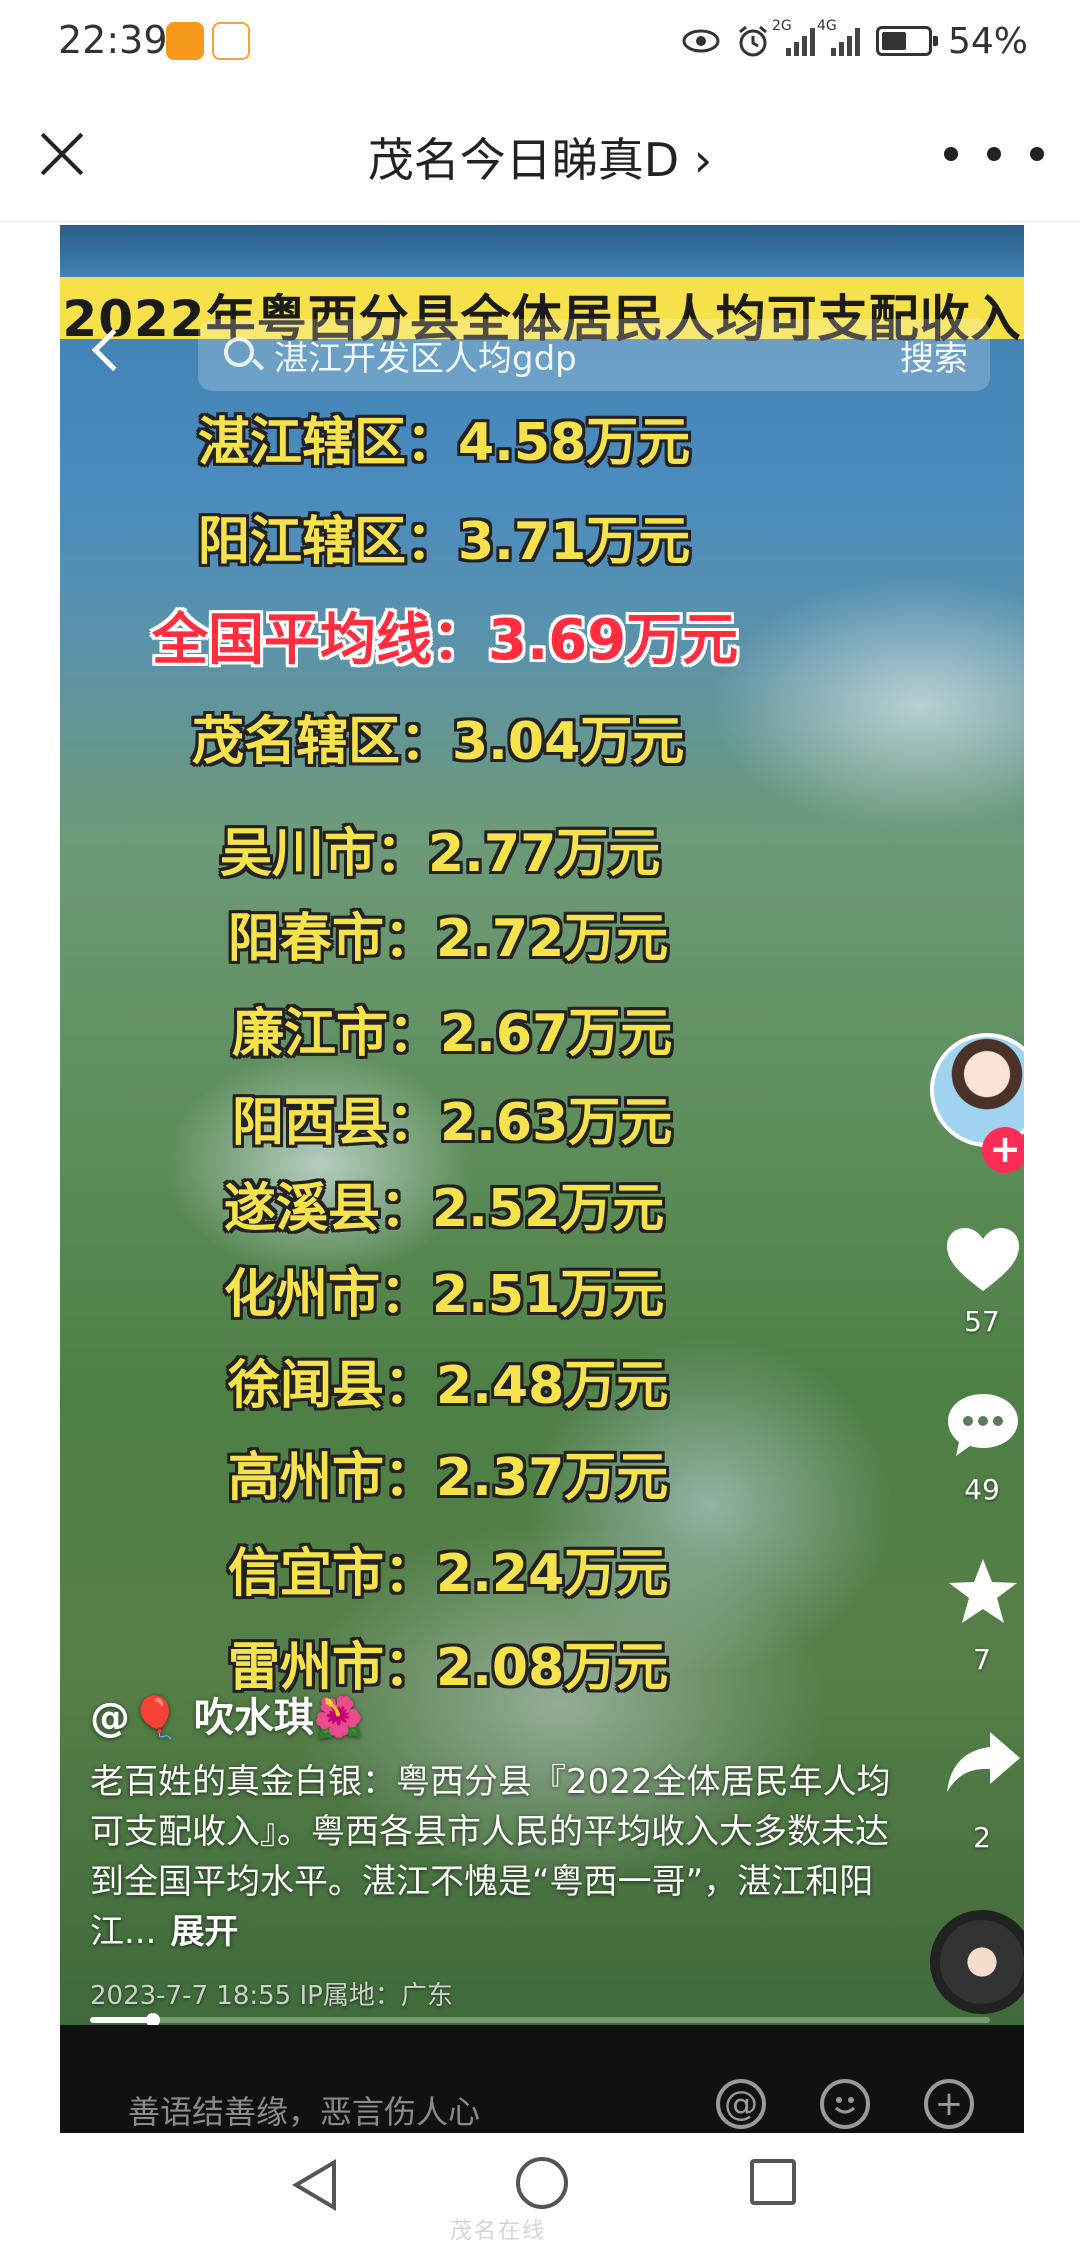 This screenshot has height=2245, width=1080. Describe the element at coordinates (1003, 1150) in the screenshot. I see `follow-plus-button: +` at that location.